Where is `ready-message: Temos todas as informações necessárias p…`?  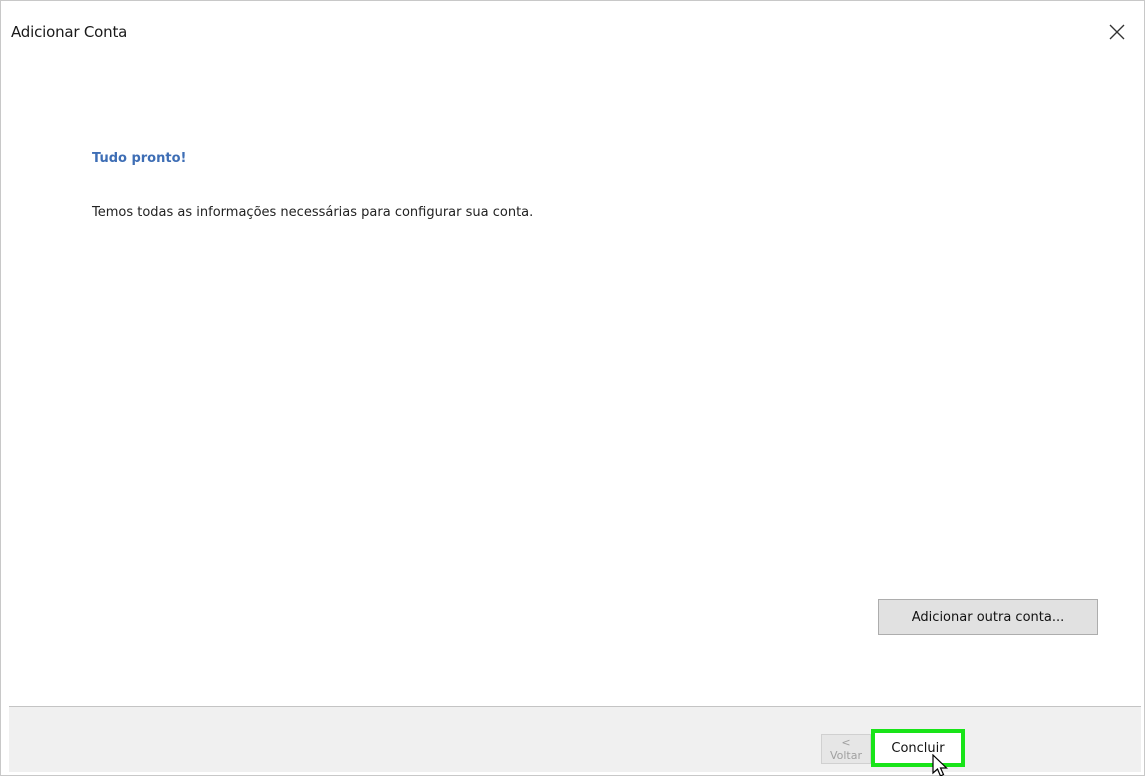 ready-message: Temos todas as informações necessárias p… is located at coordinates (313, 212).